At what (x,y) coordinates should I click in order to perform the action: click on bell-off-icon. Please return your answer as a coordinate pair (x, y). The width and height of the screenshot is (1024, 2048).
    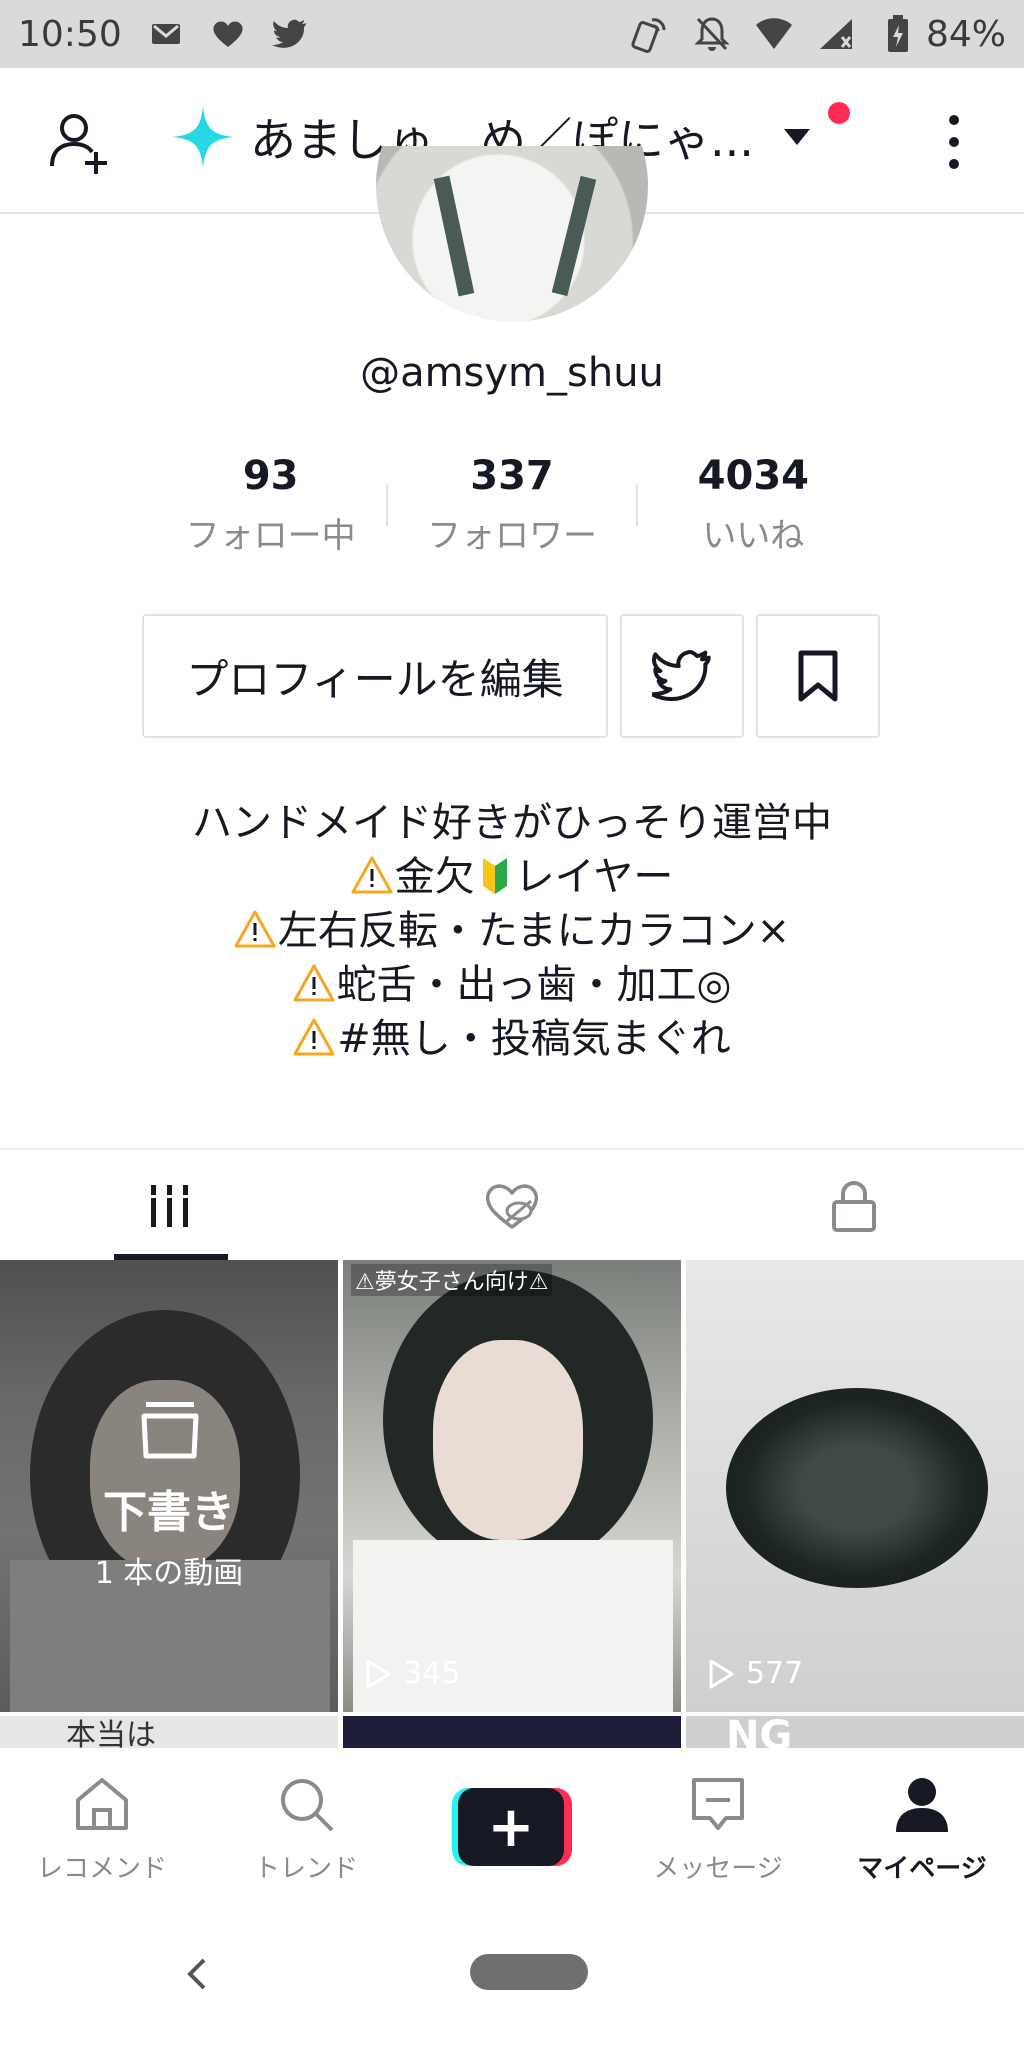
    Looking at the image, I should click on (712, 34).